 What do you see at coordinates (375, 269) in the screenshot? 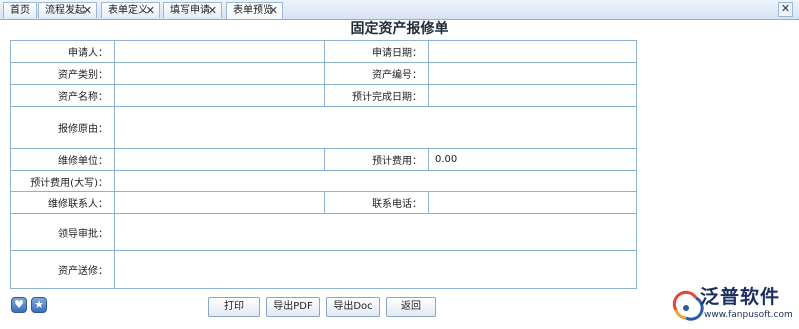
I see `asset-send-field` at bounding box center [375, 269].